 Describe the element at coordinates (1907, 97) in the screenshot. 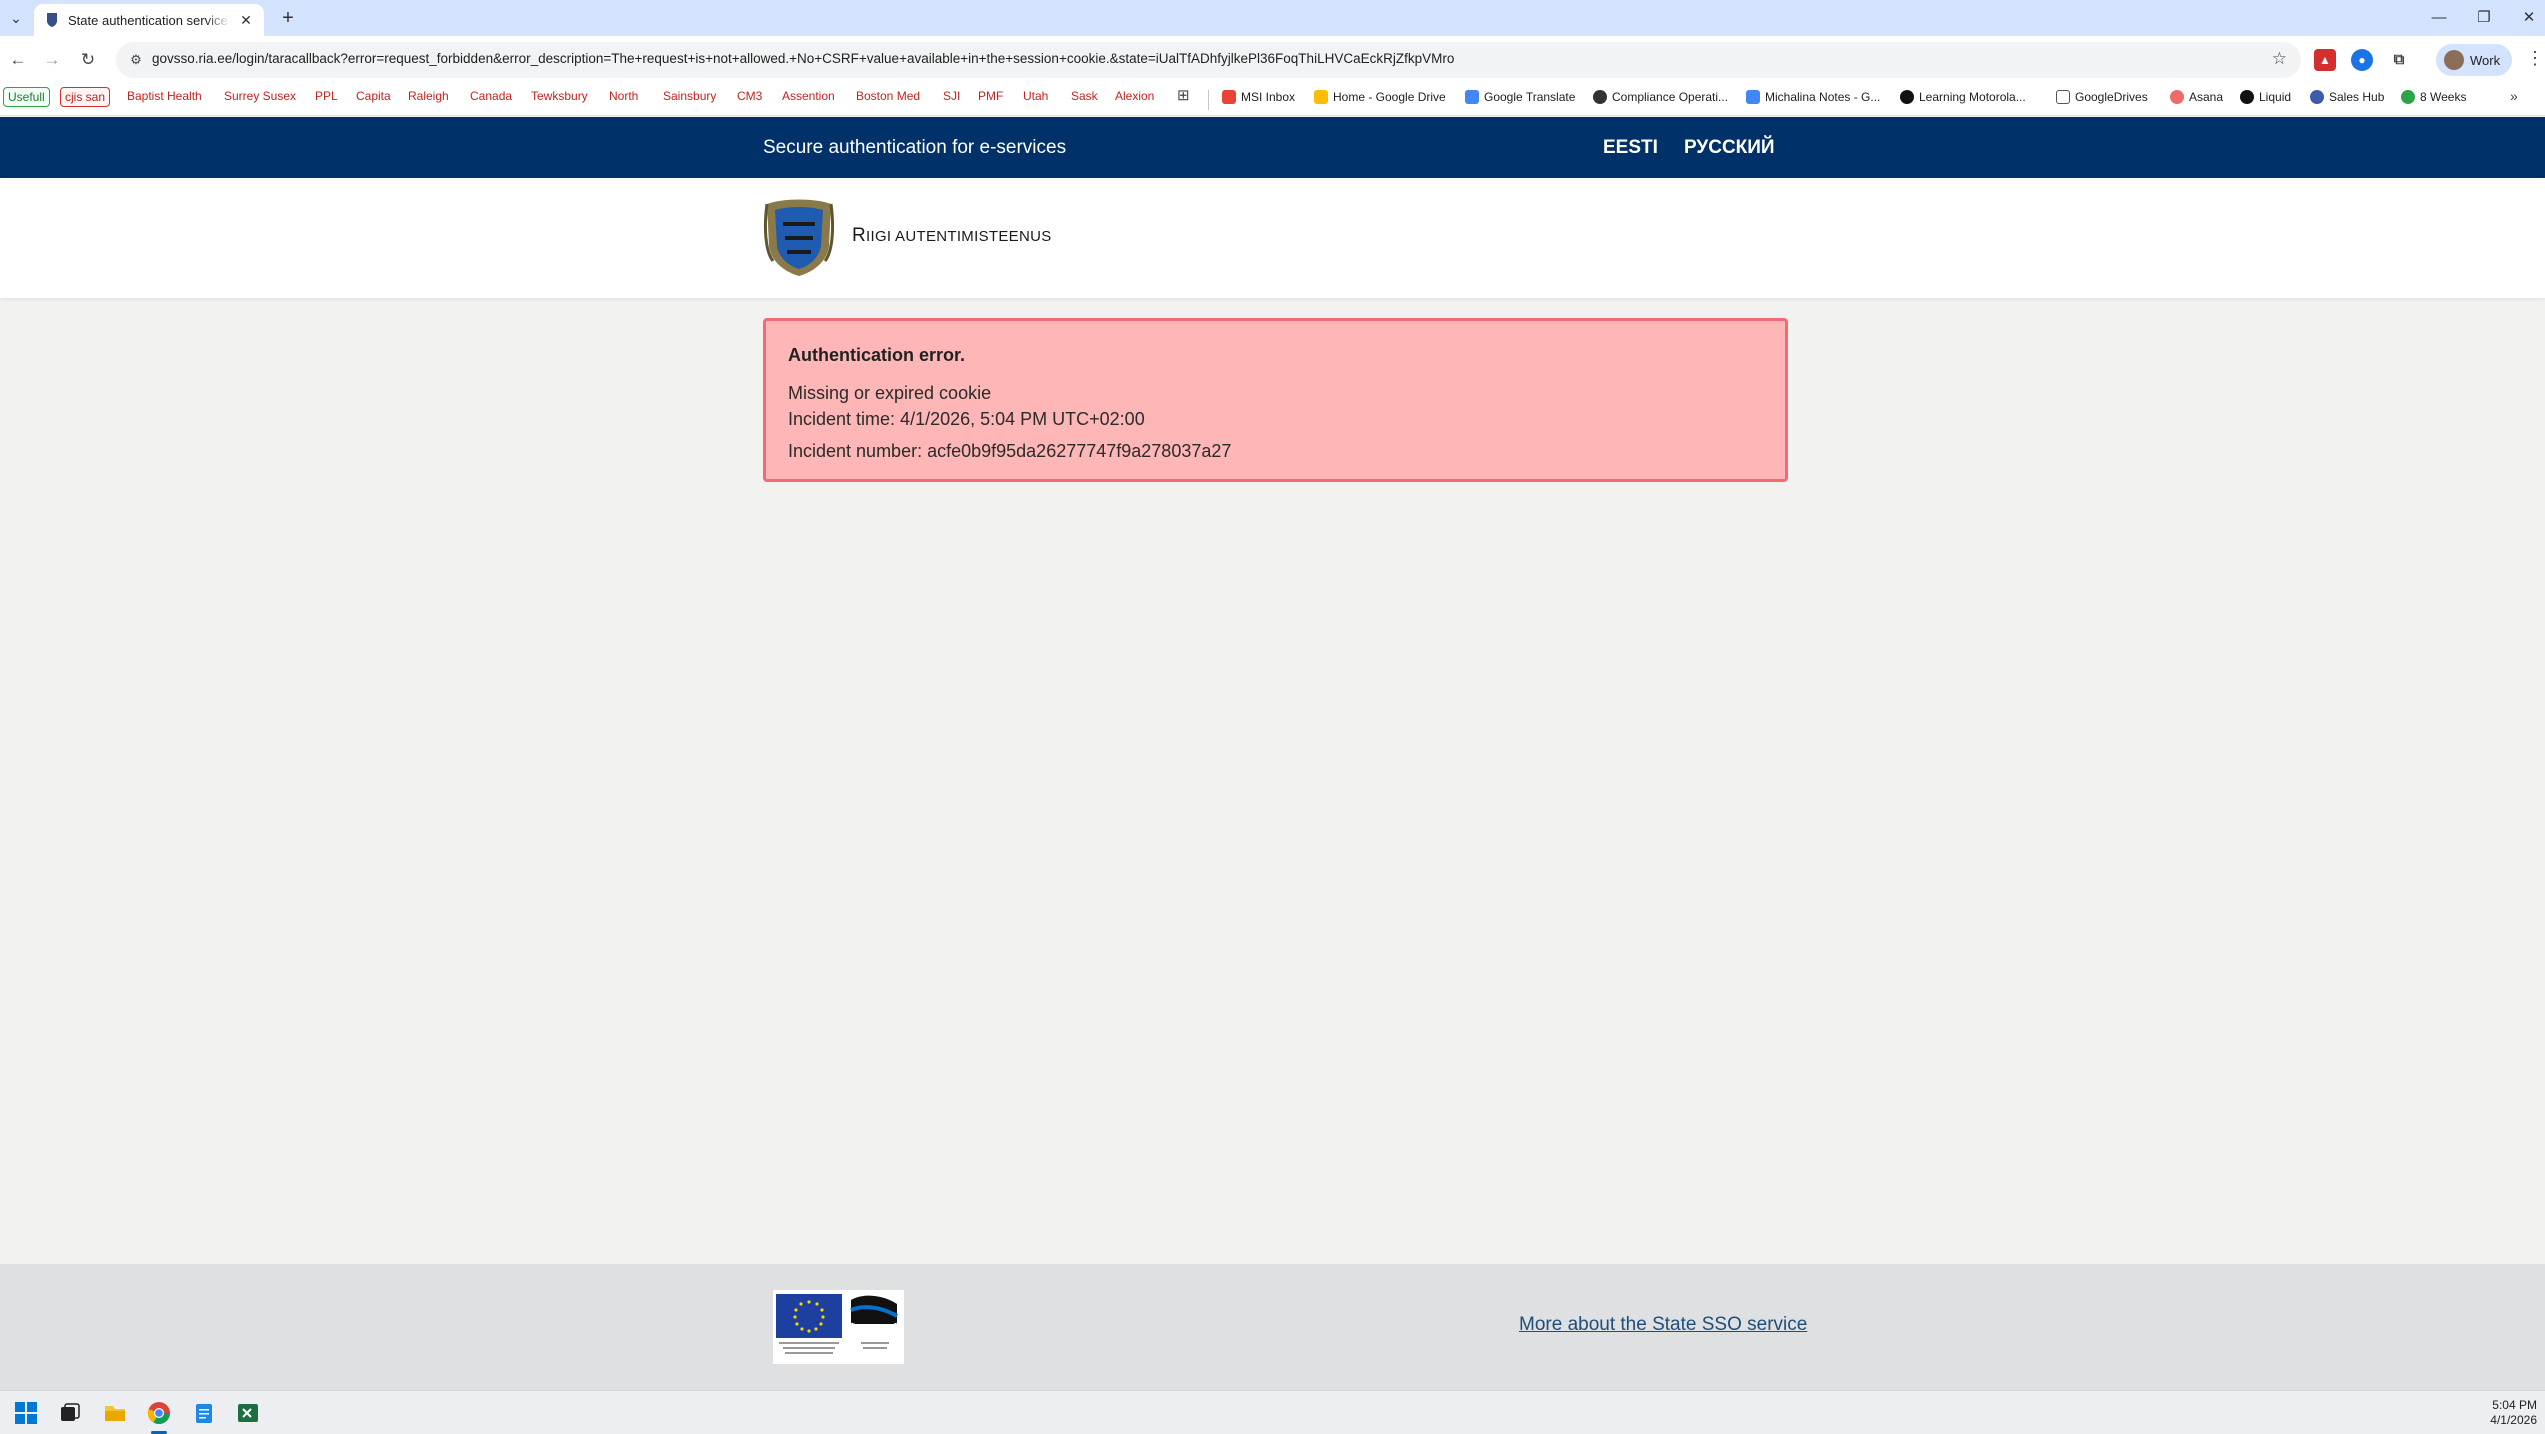

I see `motorola-icon` at that location.